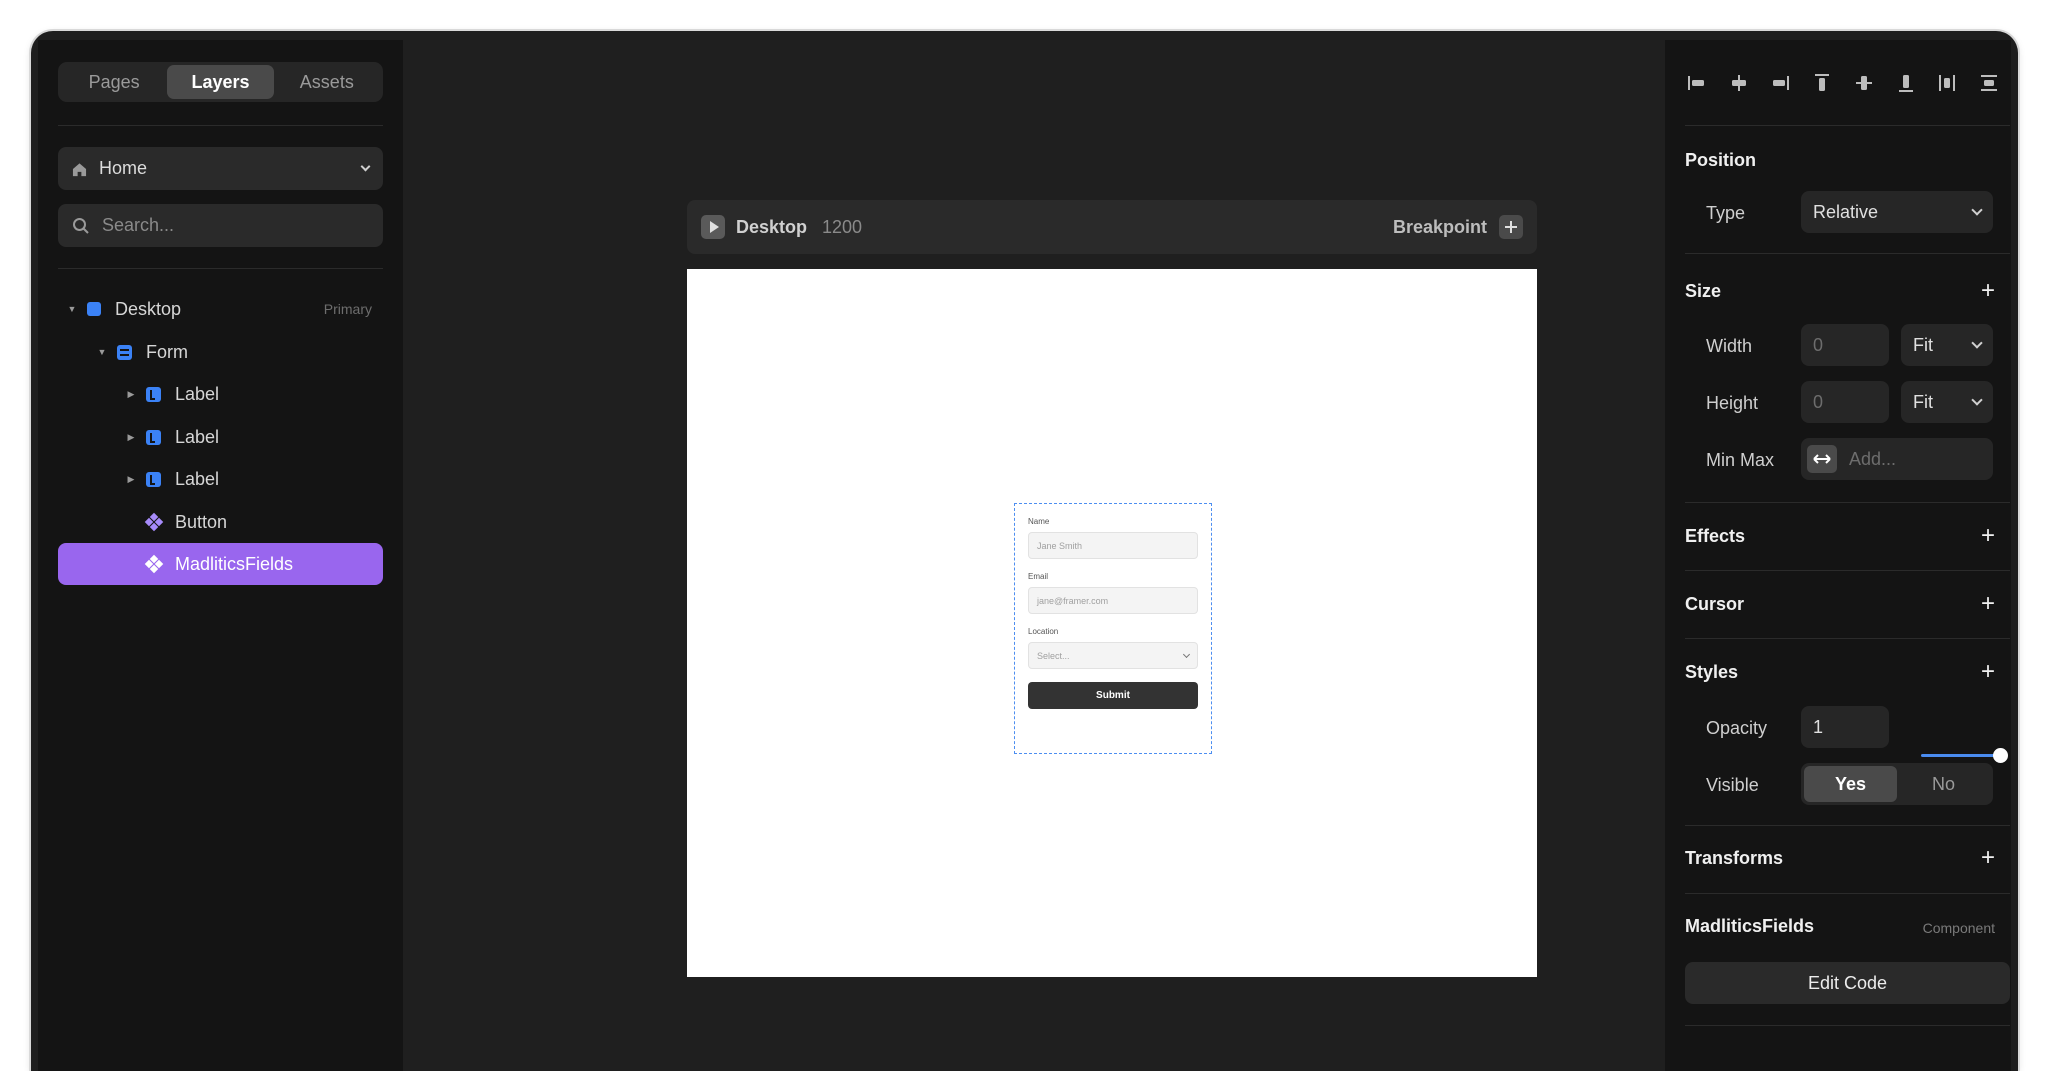  I want to click on play-icon, so click(713, 227).